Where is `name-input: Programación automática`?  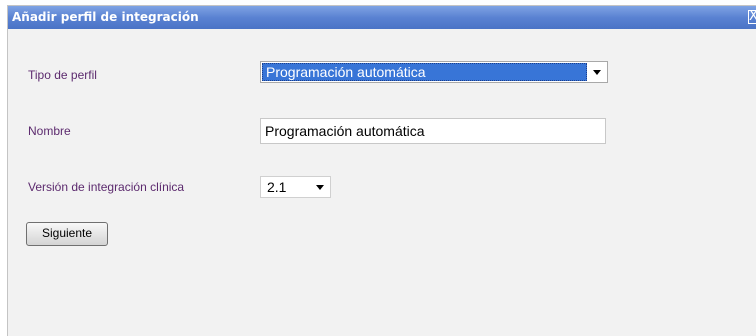
name-input: Programación automática is located at coordinates (433, 131).